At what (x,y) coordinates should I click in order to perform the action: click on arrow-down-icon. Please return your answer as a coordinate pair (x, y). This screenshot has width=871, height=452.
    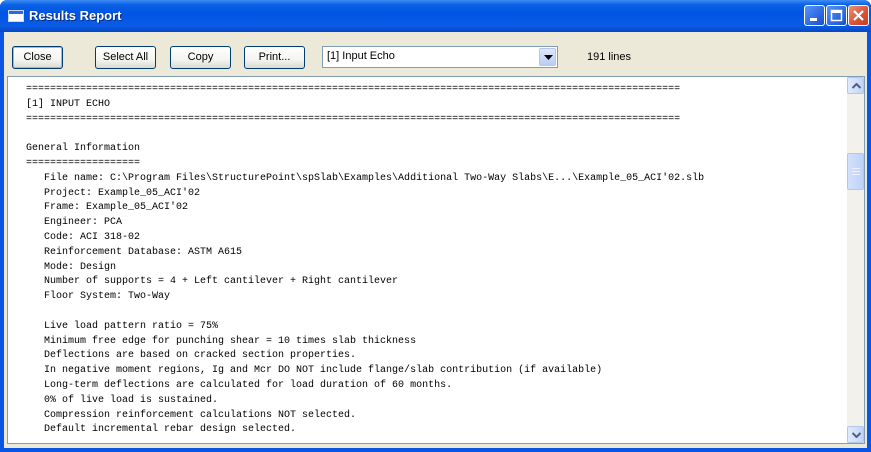
    Looking at the image, I should click on (856, 435).